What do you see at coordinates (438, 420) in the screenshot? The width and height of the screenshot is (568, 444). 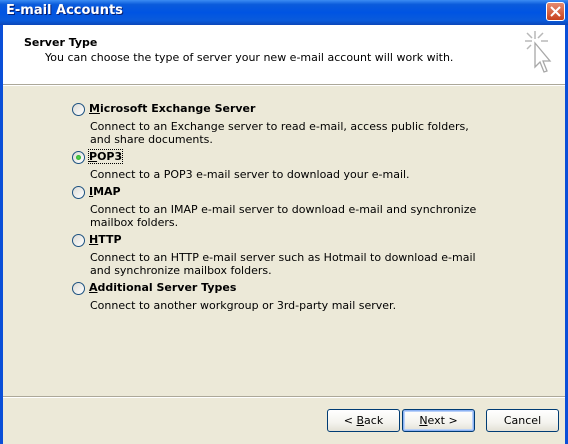 I see `next-button: Next >` at bounding box center [438, 420].